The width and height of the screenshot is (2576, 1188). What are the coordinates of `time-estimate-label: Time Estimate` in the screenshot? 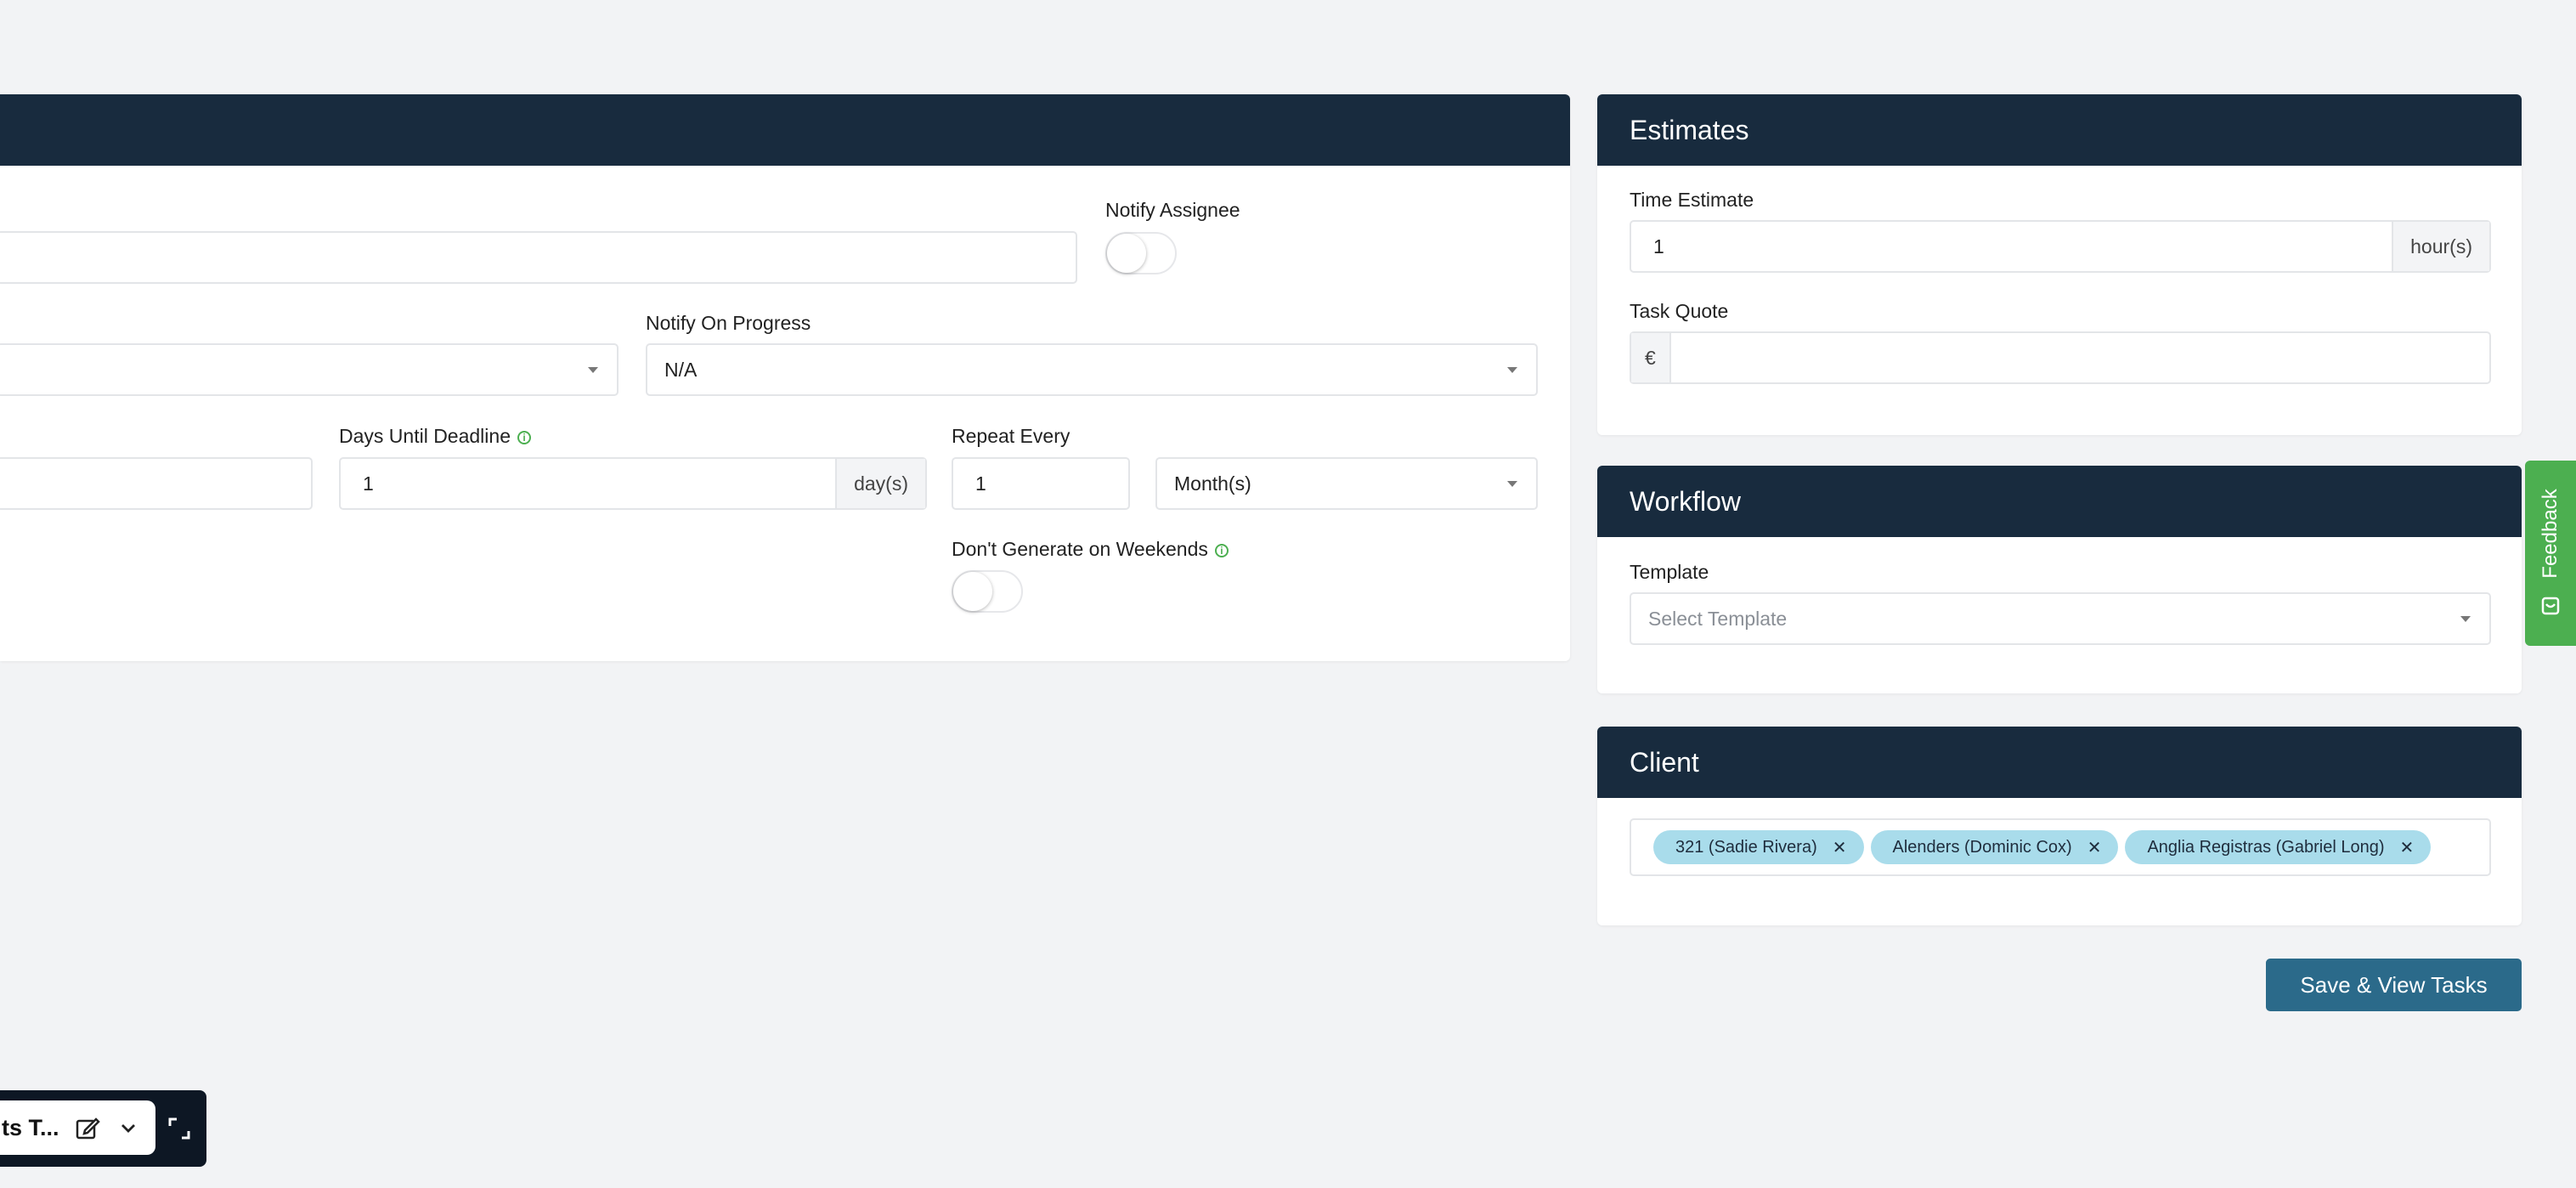 It's located at (1692, 200).